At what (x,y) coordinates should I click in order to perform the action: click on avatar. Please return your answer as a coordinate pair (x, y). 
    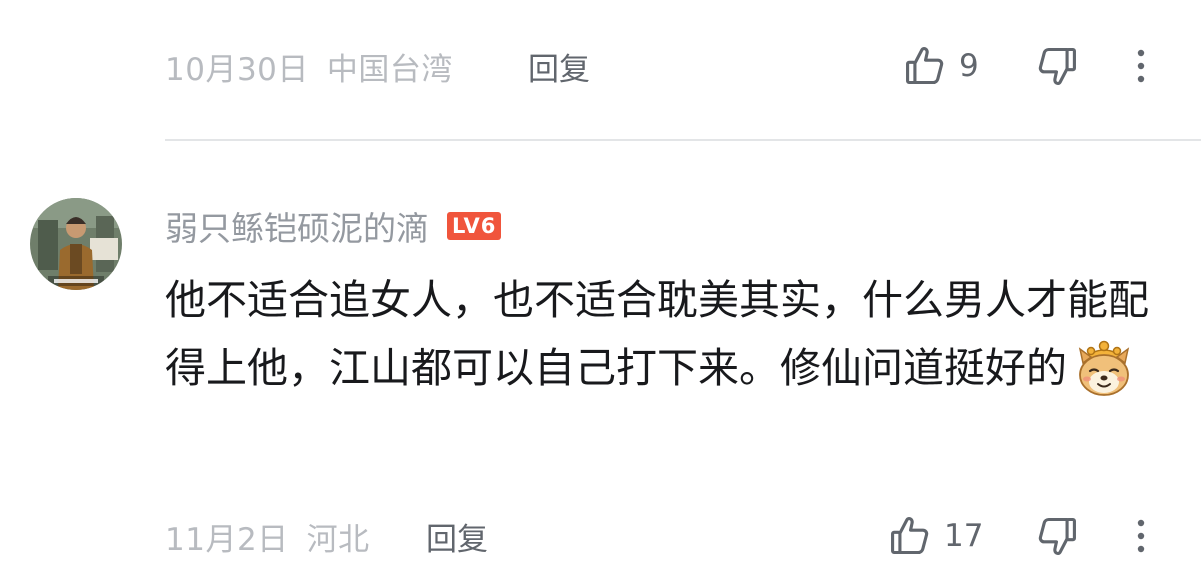
    Looking at the image, I should click on (76, 244).